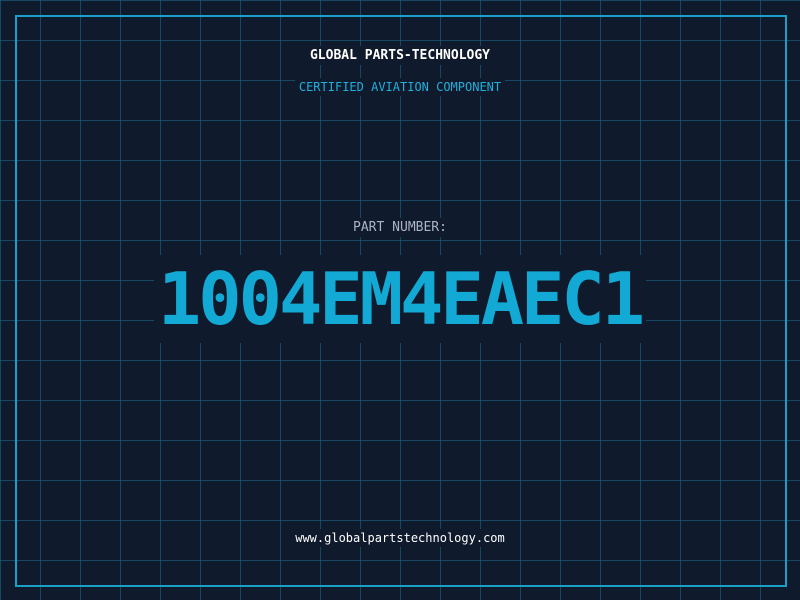 This screenshot has width=800, height=600. I want to click on website-url: www.globalpartstechnology.com, so click(400, 538).